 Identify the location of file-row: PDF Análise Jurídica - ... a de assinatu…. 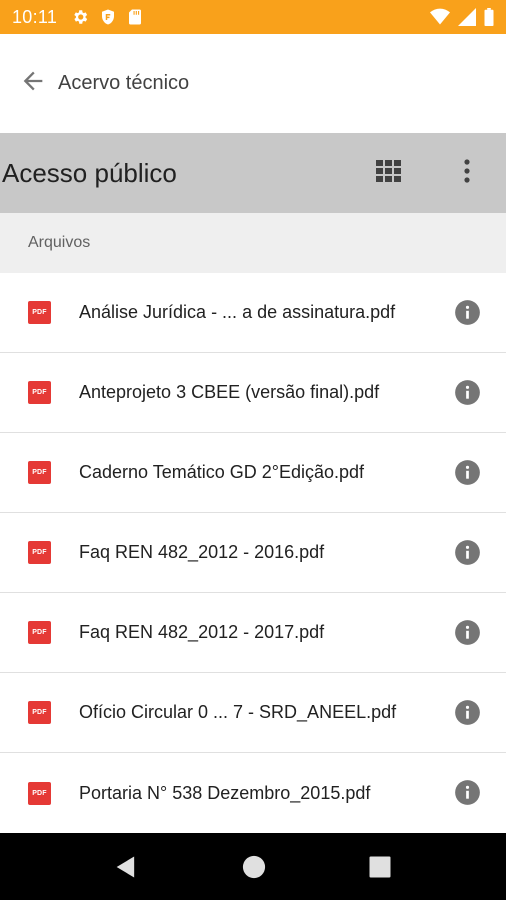
(253, 313).